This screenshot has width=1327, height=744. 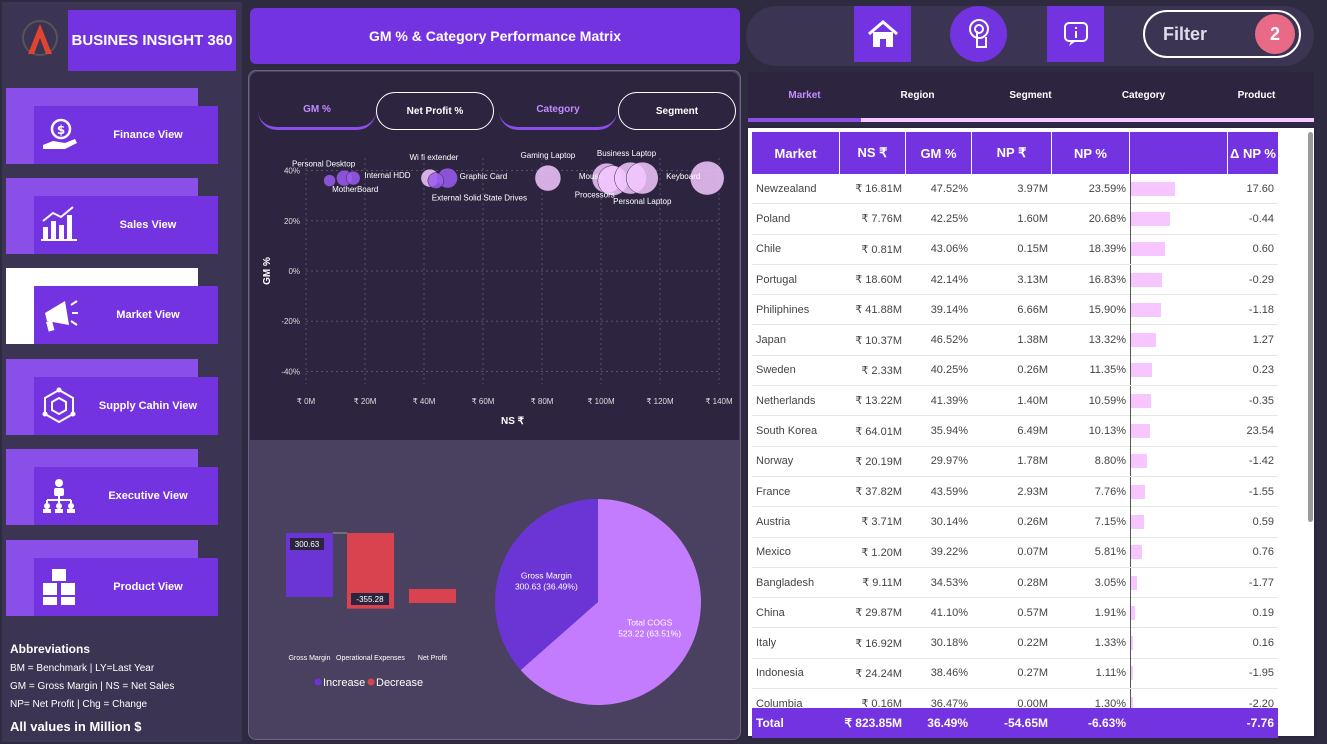 What do you see at coordinates (59, 135) in the screenshot?
I see `hand-money-icon: $` at bounding box center [59, 135].